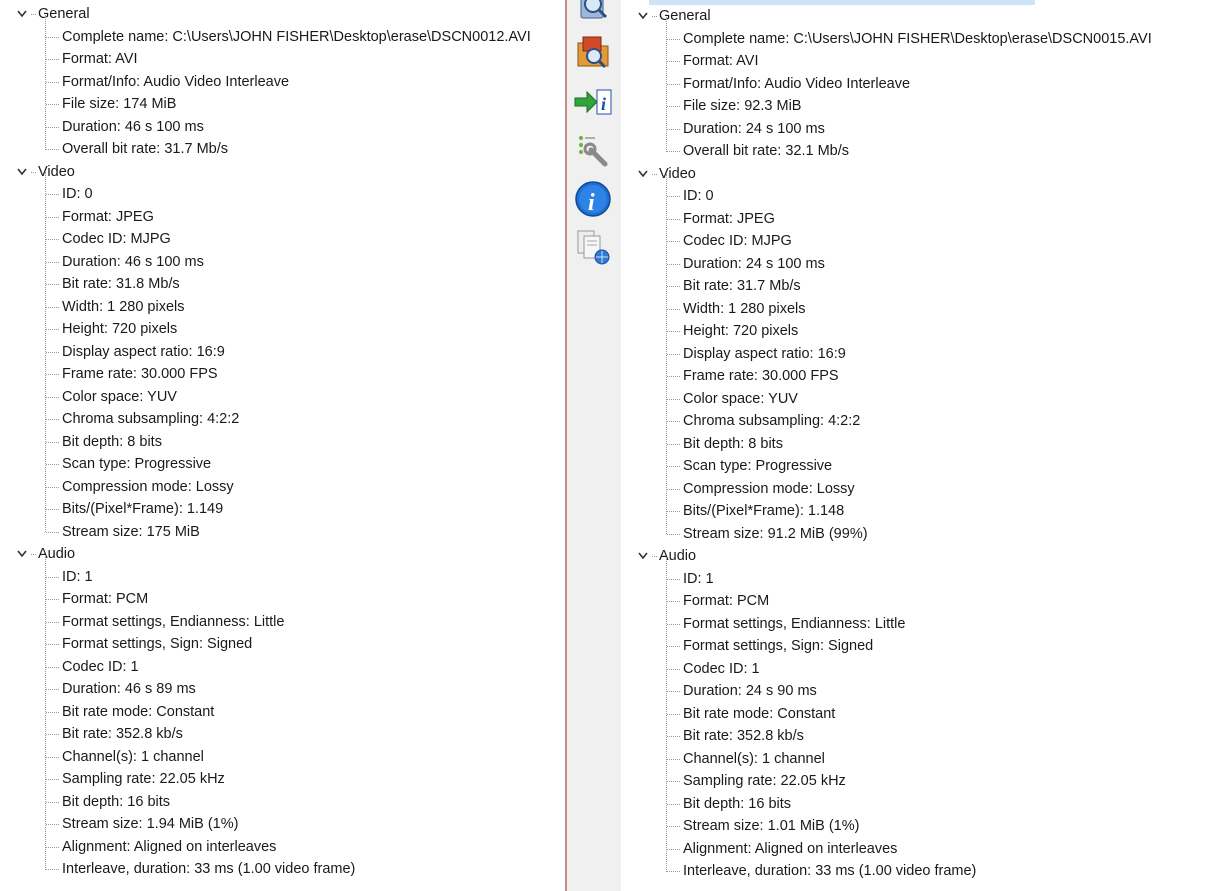  I want to click on tree-item: Bit rate: 31.8 Mb/s, so click(282, 284).